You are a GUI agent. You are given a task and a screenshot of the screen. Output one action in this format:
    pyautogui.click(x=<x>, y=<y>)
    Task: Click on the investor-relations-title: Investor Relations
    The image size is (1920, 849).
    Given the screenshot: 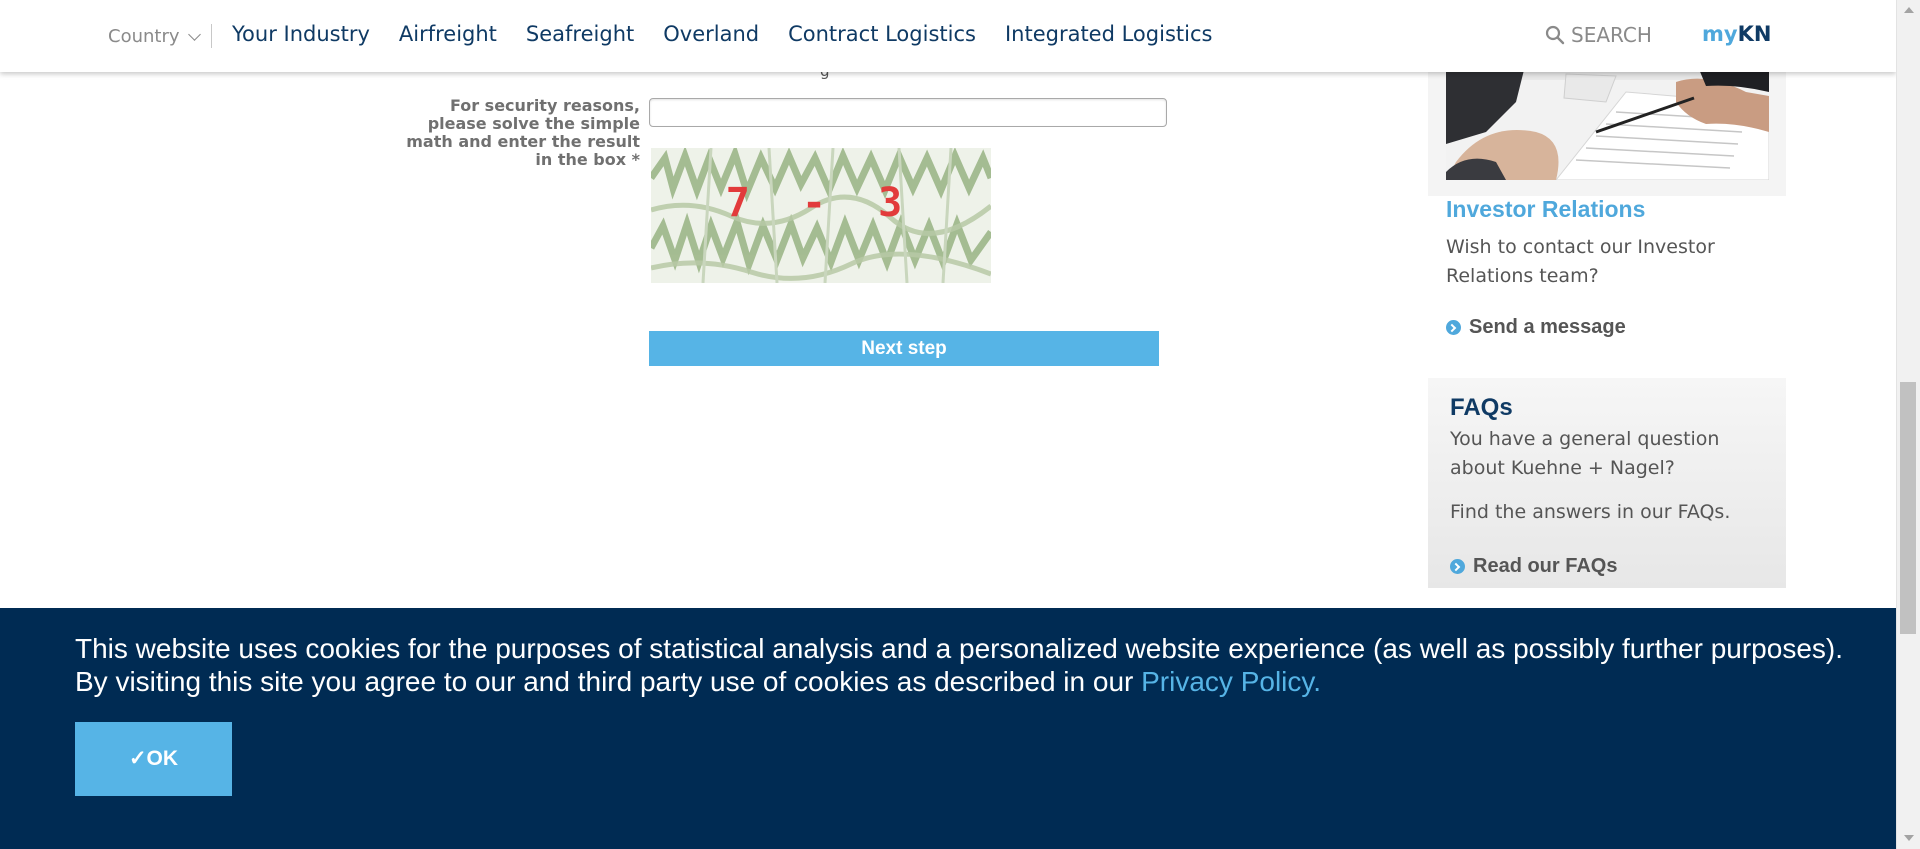 What is the action you would take?
    pyautogui.click(x=1545, y=209)
    